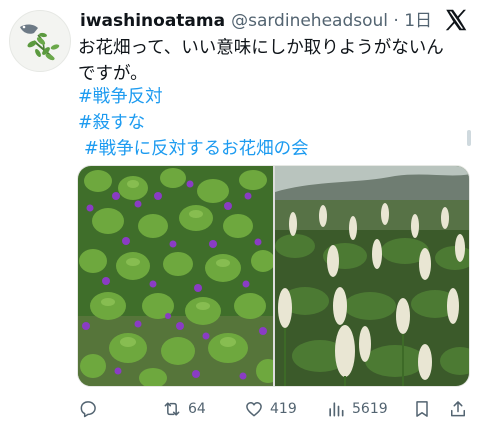 The height and width of the screenshot is (431, 480). I want to click on bookmark-icon, so click(422, 409).